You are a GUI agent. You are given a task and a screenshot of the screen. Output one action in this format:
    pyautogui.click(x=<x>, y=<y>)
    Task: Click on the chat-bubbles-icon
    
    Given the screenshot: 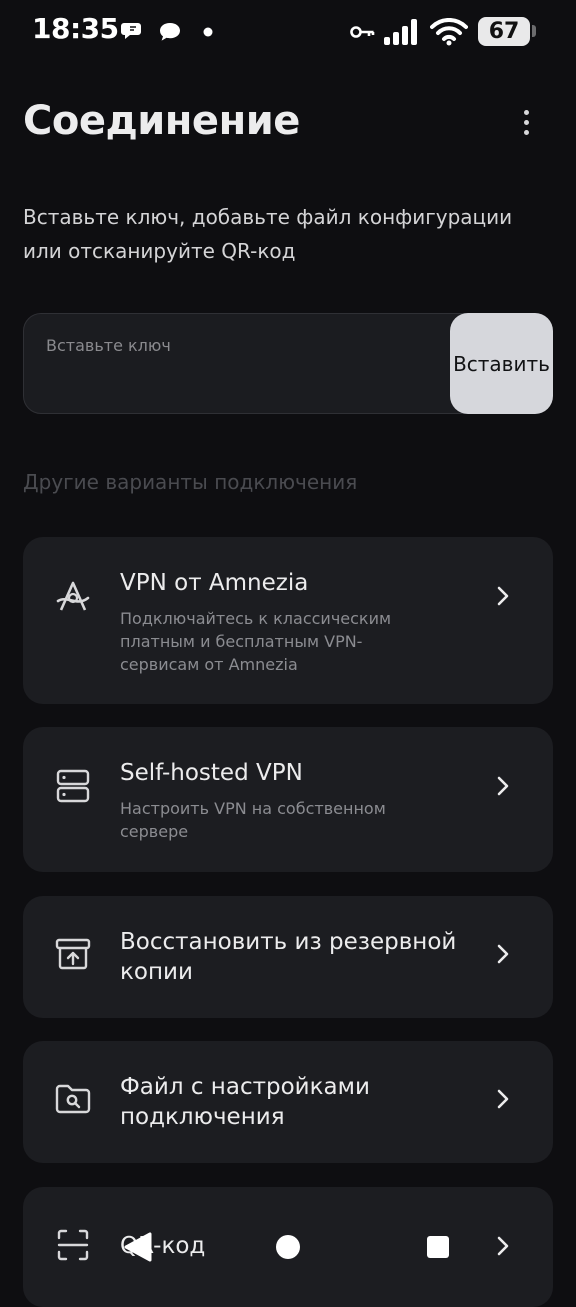 What is the action you would take?
    pyautogui.click(x=131, y=31)
    